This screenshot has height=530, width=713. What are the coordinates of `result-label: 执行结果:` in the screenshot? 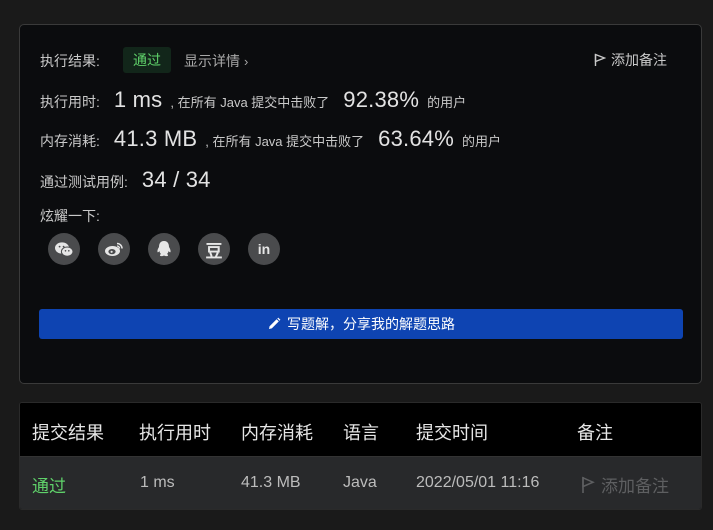 It's located at (70, 61).